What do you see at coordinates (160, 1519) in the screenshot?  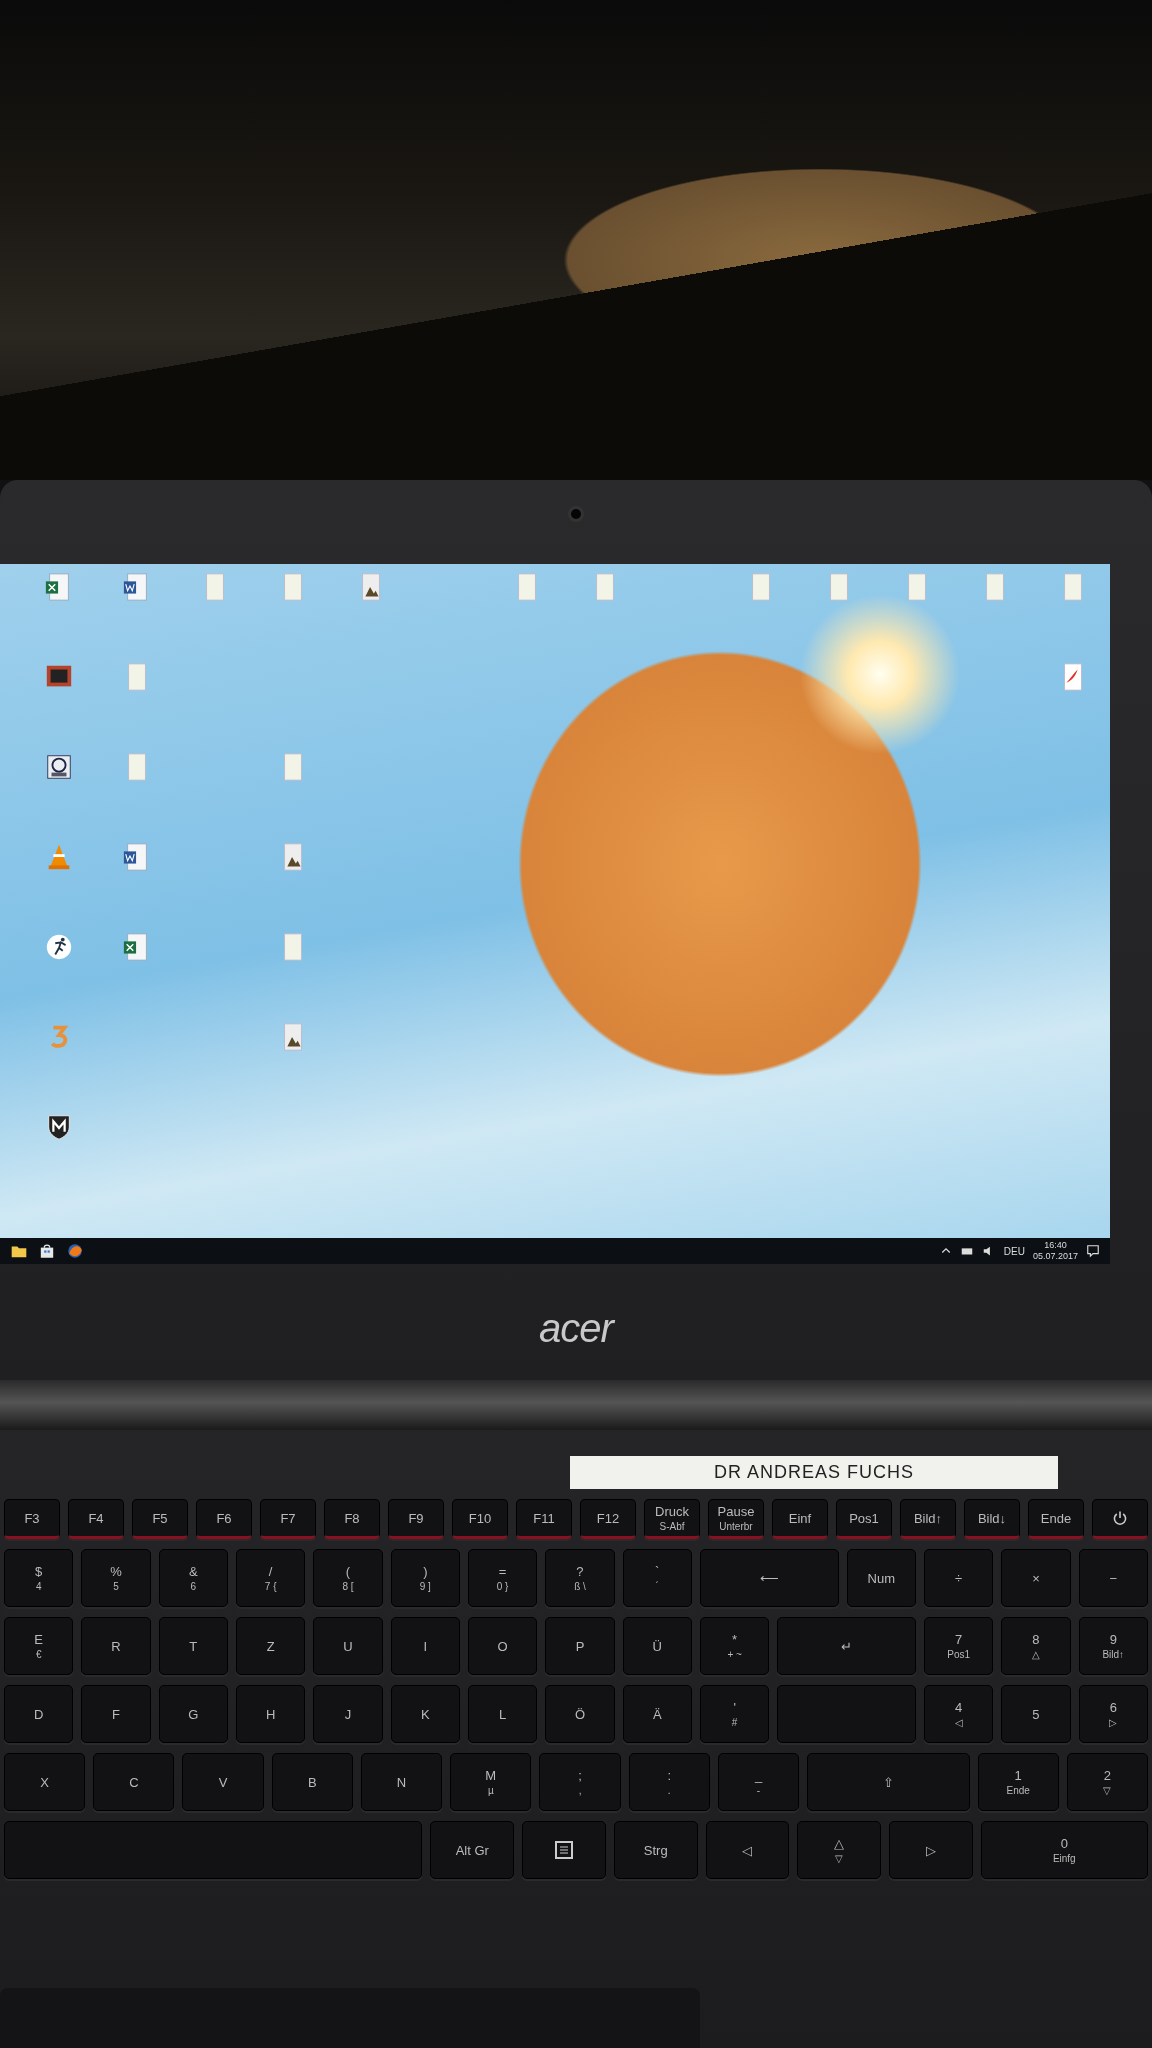 I see `function-key: F5` at bounding box center [160, 1519].